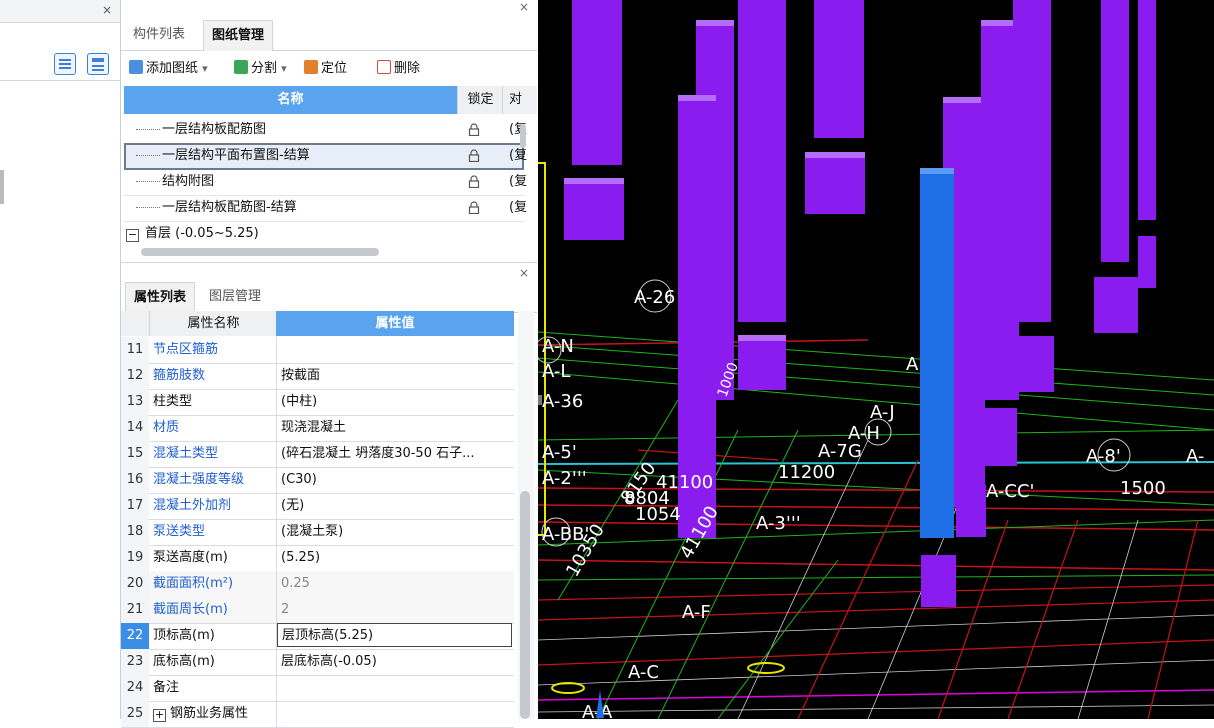 The height and width of the screenshot is (728, 1214). What do you see at coordinates (394, 635) in the screenshot?
I see `property-value: 层顶标高(5.25)` at bounding box center [394, 635].